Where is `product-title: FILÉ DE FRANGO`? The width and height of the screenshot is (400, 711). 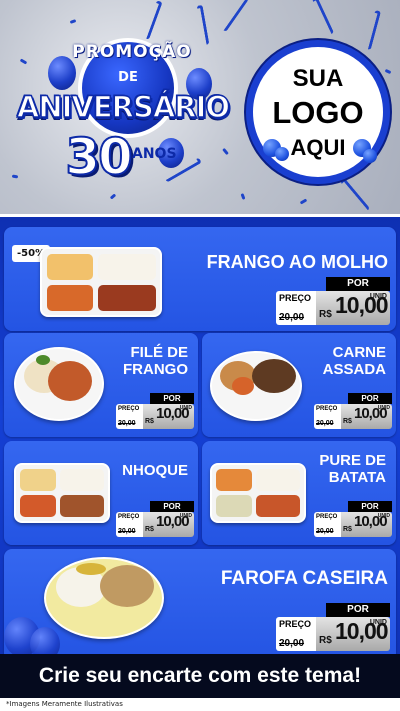 product-title: FILÉ DE FRANGO is located at coordinates (155, 361).